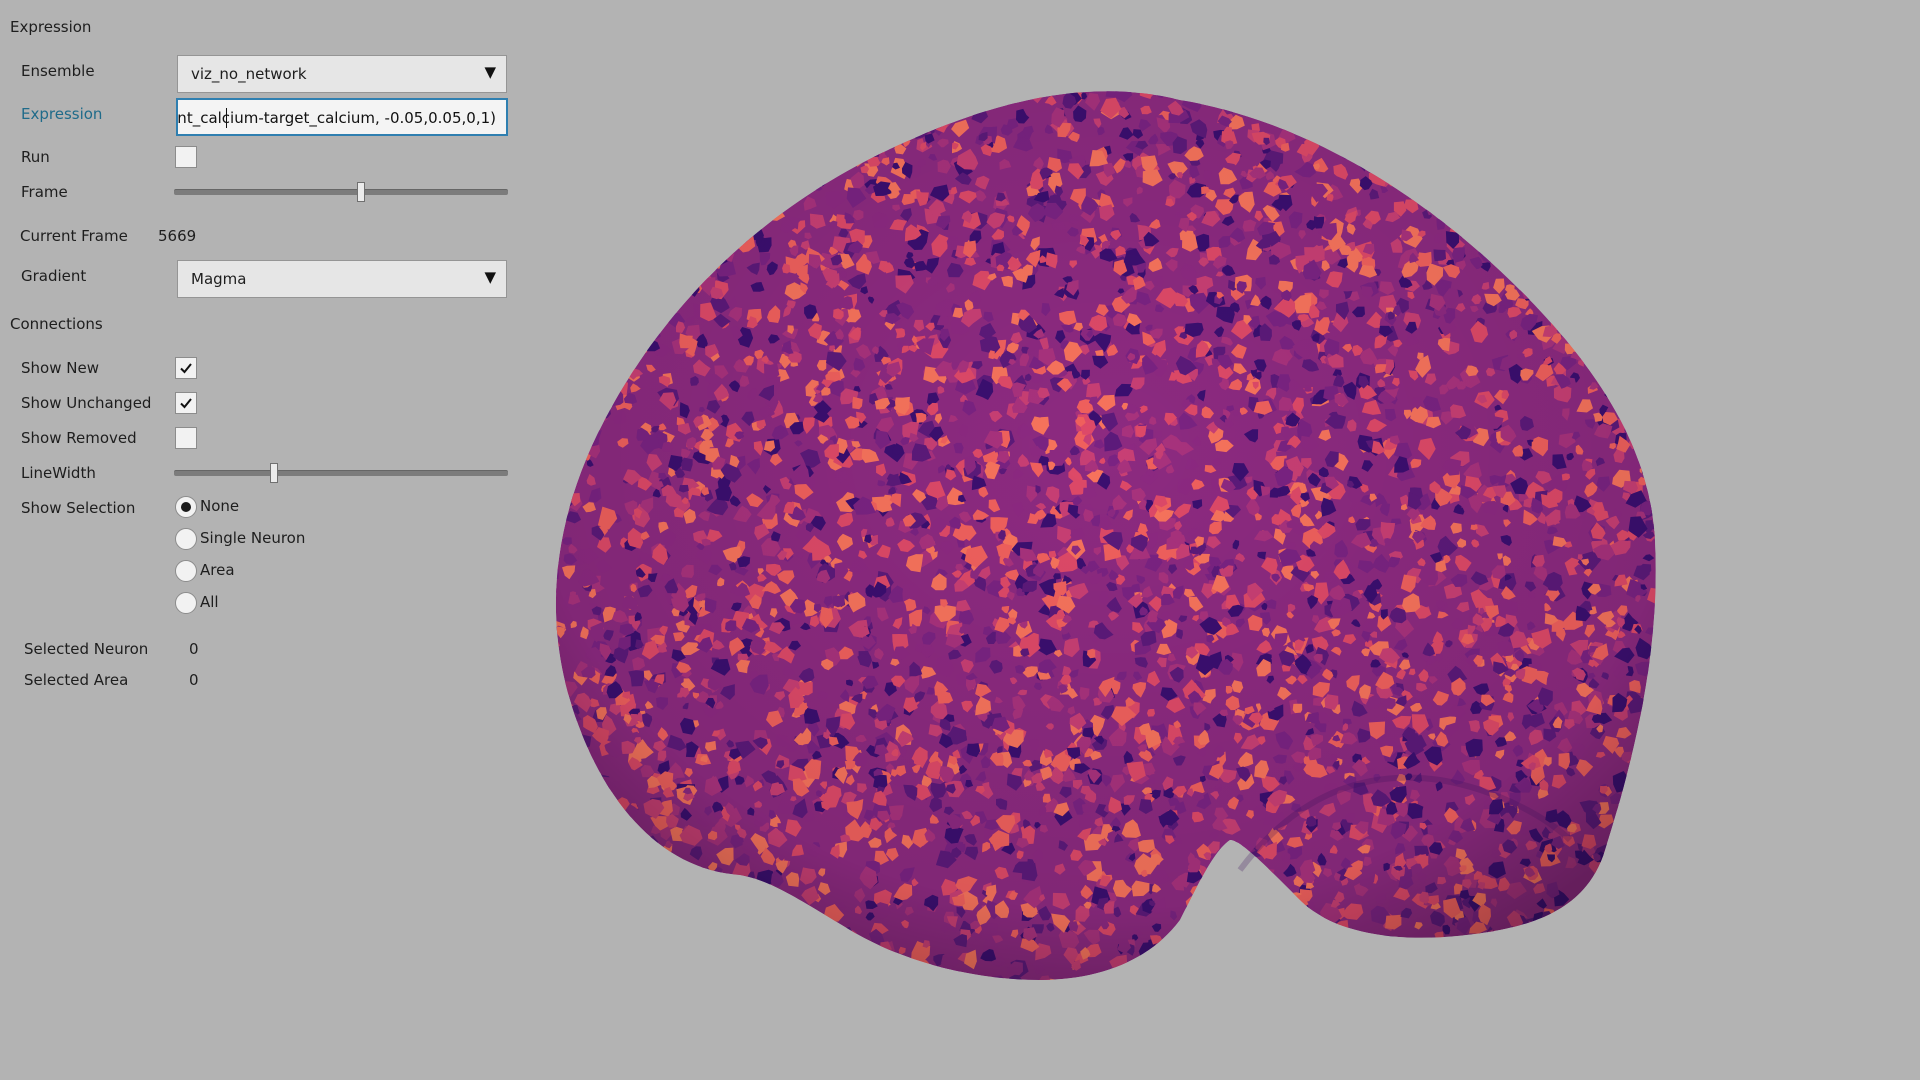 Image resolution: width=1920 pixels, height=1080 pixels. I want to click on radio-none, so click(186, 507).